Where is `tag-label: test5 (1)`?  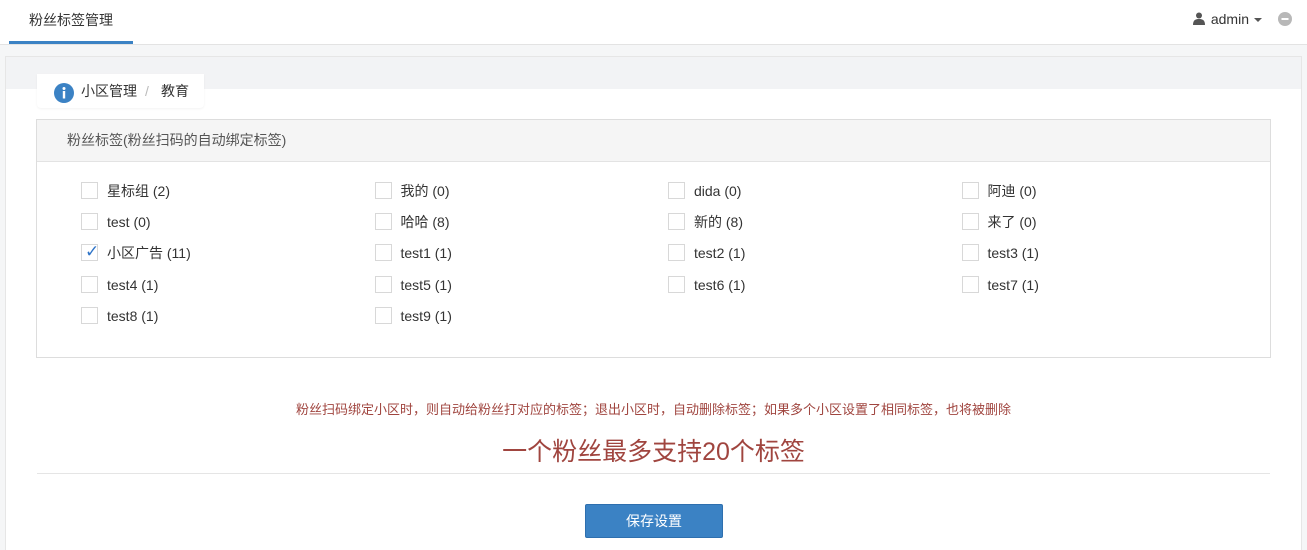
tag-label: test5 (1) is located at coordinates (426, 284).